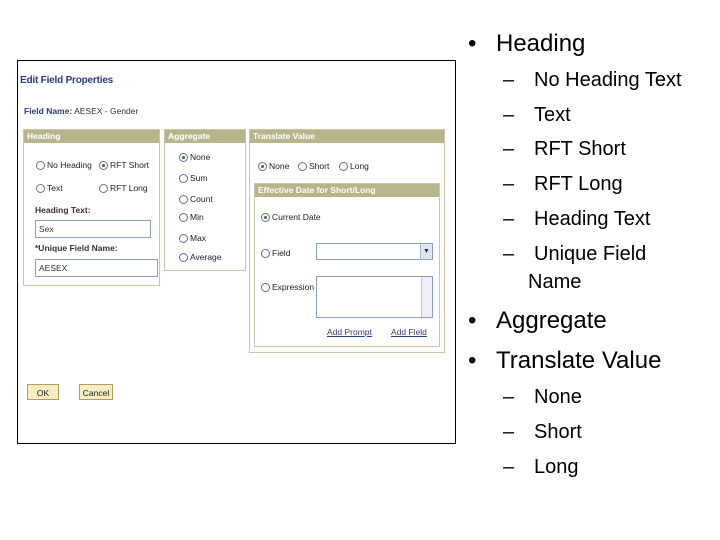 The height and width of the screenshot is (540, 720). What do you see at coordinates (551, 320) in the screenshot?
I see `bullet-text: Aggregate` at bounding box center [551, 320].